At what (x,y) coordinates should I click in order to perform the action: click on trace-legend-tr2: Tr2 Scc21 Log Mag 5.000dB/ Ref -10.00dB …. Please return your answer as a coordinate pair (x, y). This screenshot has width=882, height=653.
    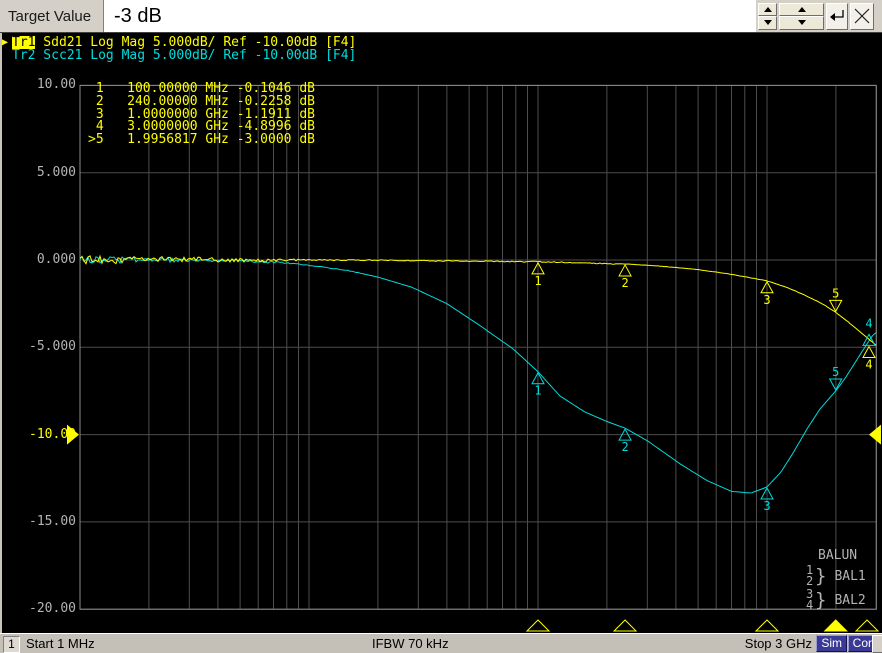
    Looking at the image, I should click on (179, 55).